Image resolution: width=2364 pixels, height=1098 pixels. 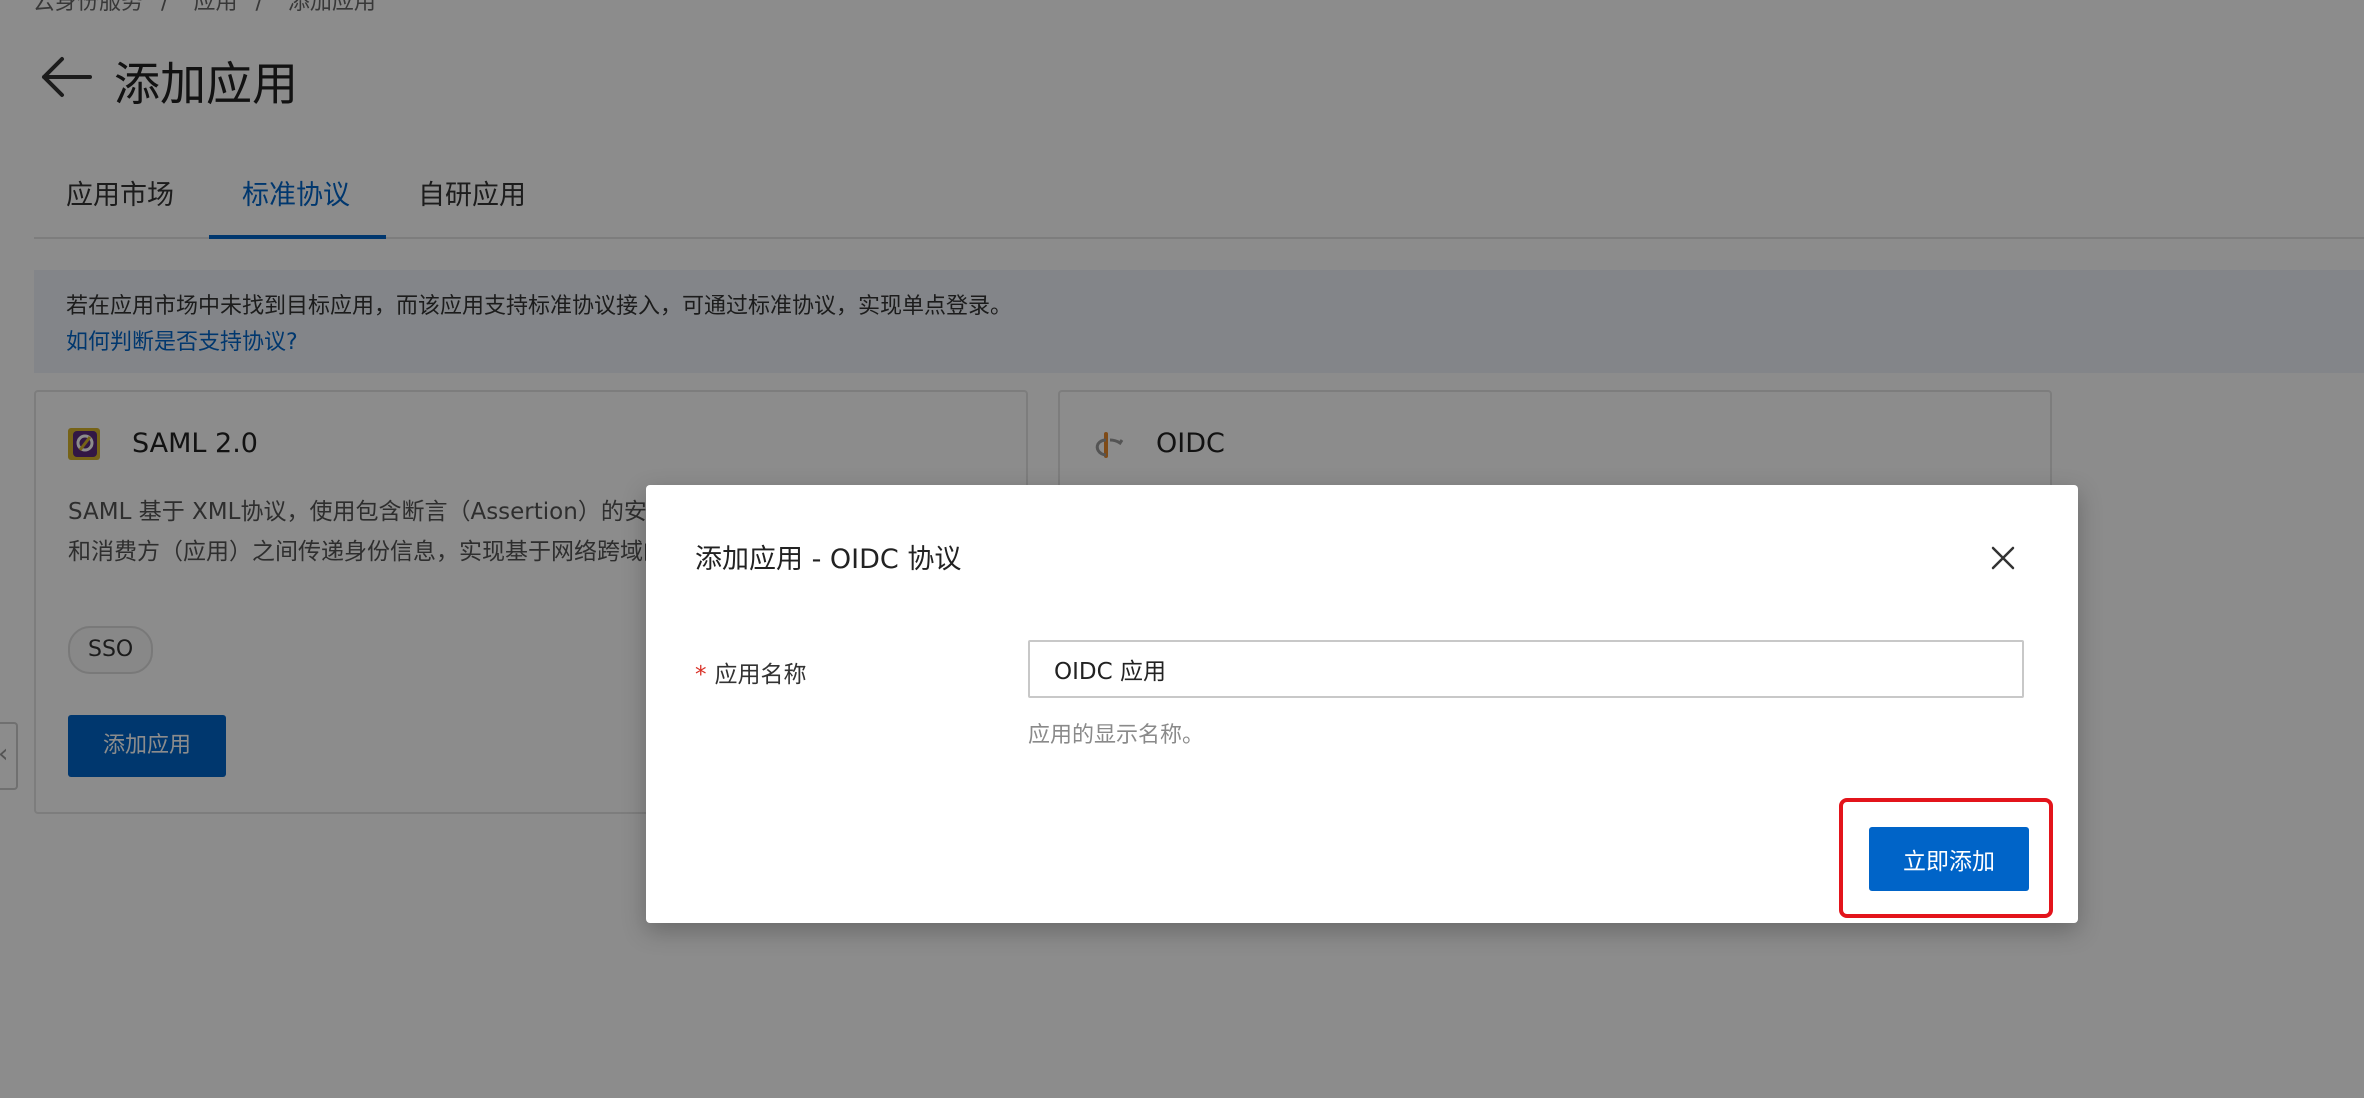 I want to click on app-name-help: 应用的显示名称。, so click(x=1116, y=735).